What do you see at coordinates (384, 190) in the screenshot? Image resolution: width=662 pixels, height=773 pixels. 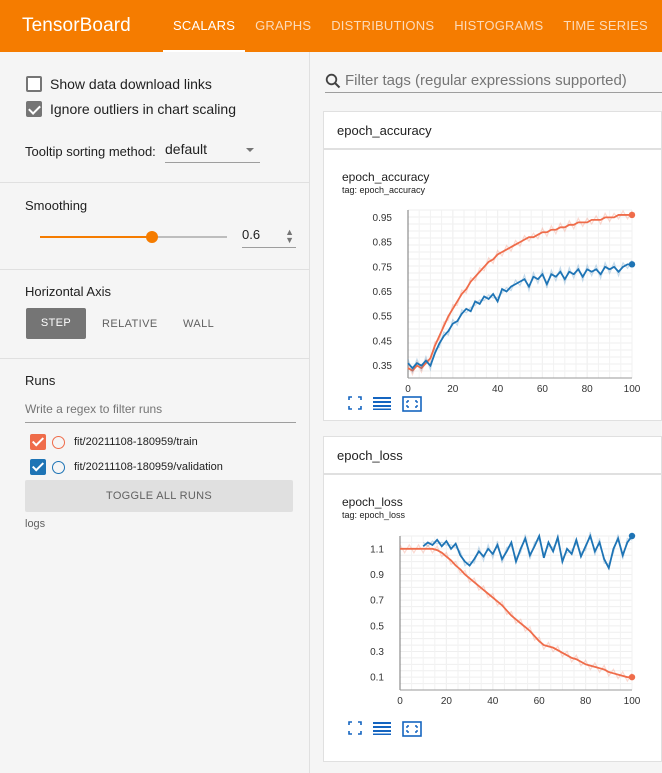 I see `chart-subtitle: tag: epoch_accuracy` at bounding box center [384, 190].